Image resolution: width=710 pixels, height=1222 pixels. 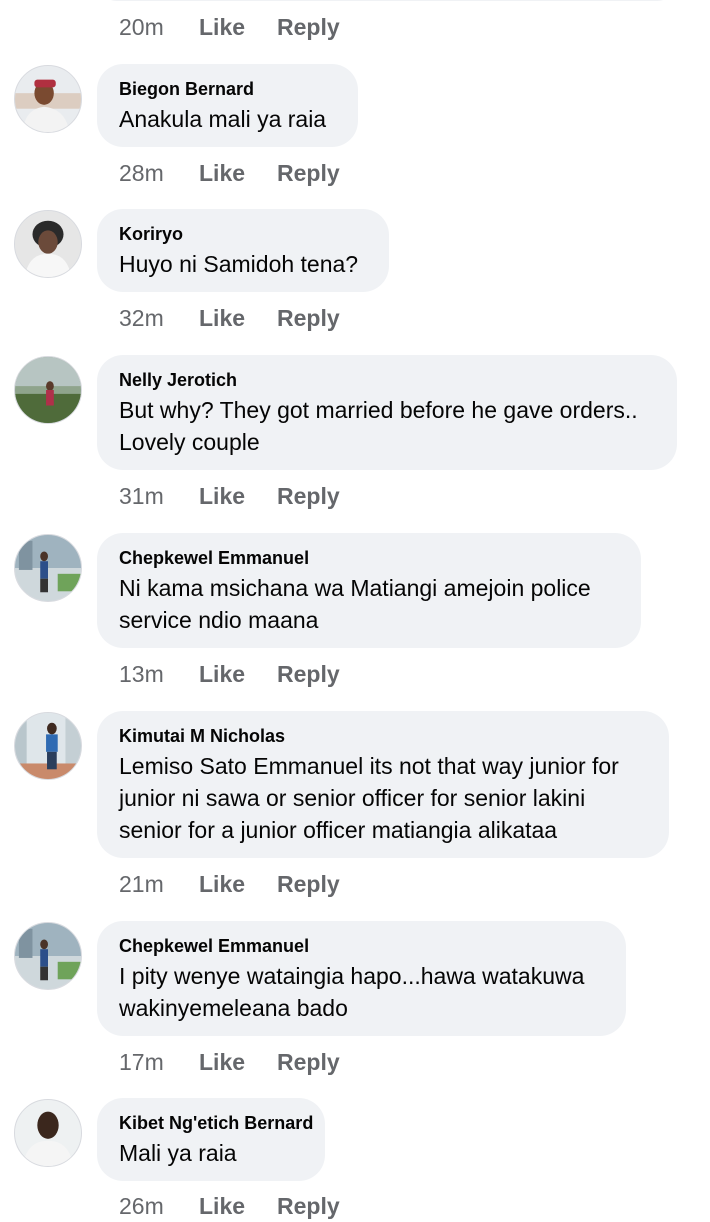 I want to click on comment-time: 26m, so click(x=141, y=1205).